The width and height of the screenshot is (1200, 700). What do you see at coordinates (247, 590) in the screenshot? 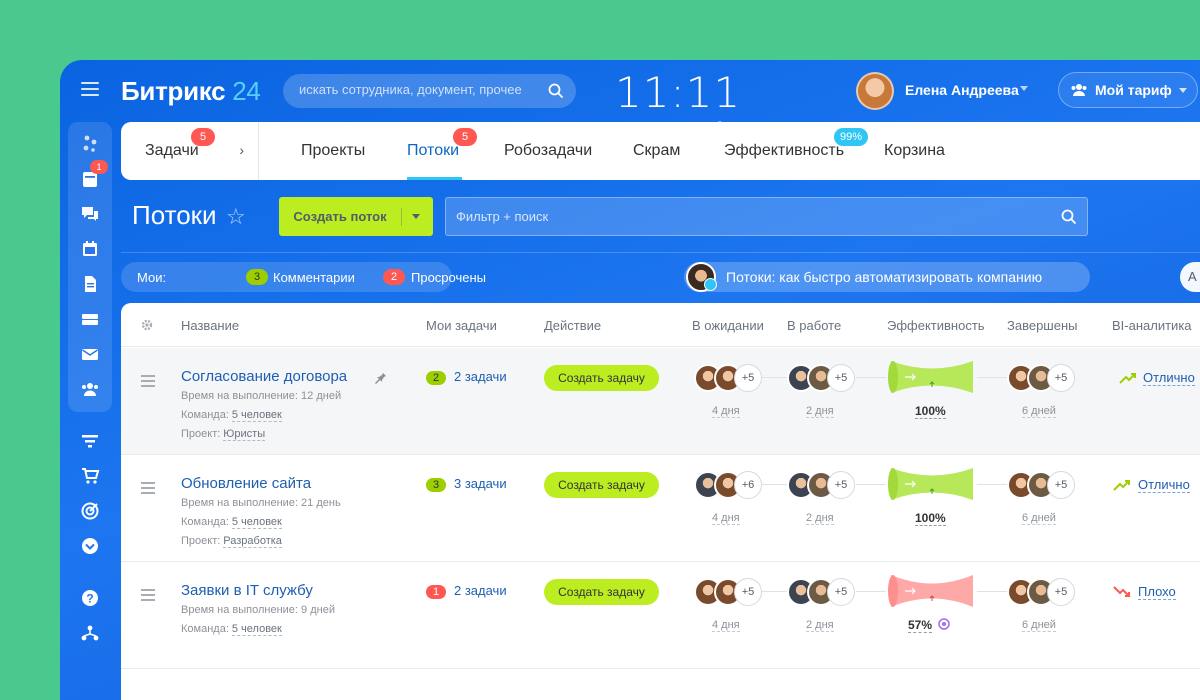
I see `flow-title: Заявки в IT службу` at bounding box center [247, 590].